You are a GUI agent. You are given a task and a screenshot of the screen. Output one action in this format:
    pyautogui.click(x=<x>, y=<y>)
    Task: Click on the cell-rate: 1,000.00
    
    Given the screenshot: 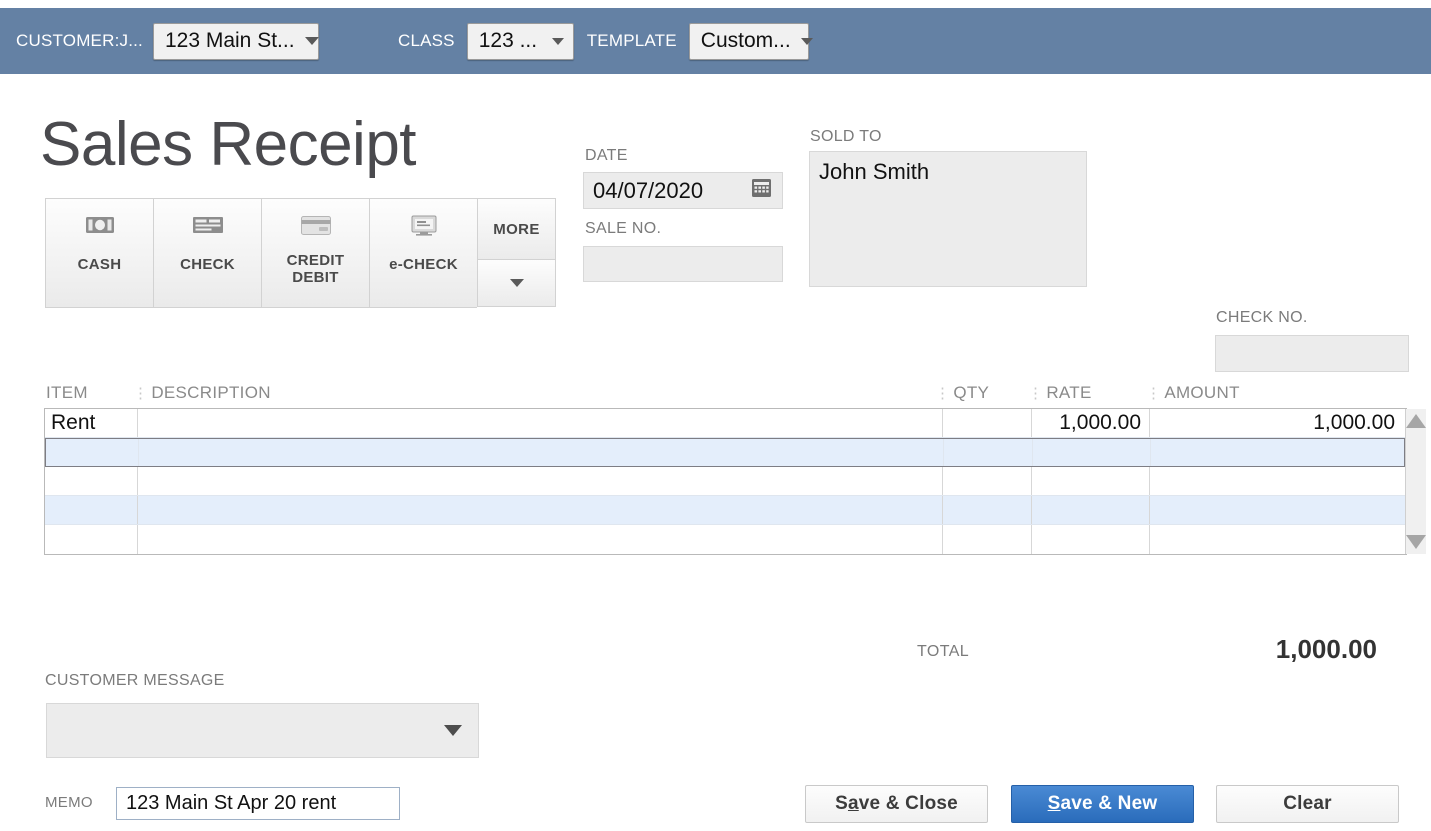 What is the action you would take?
    pyautogui.click(x=1091, y=423)
    